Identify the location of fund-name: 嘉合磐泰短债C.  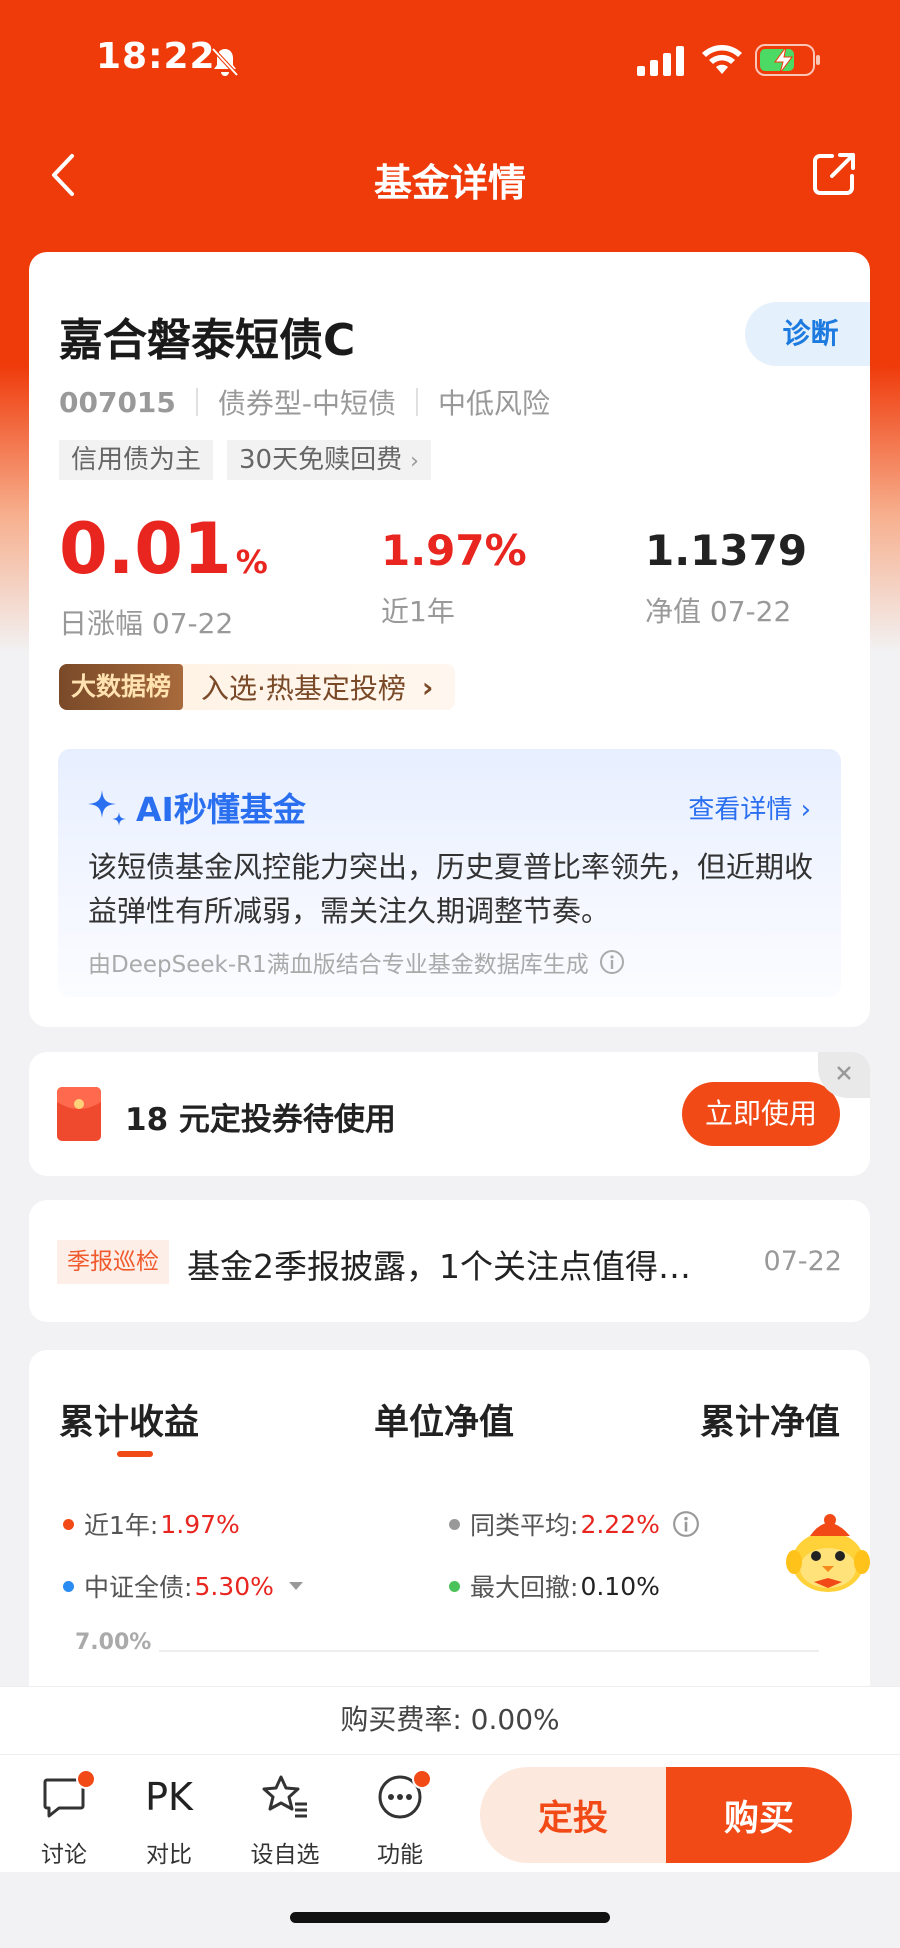
(207, 340).